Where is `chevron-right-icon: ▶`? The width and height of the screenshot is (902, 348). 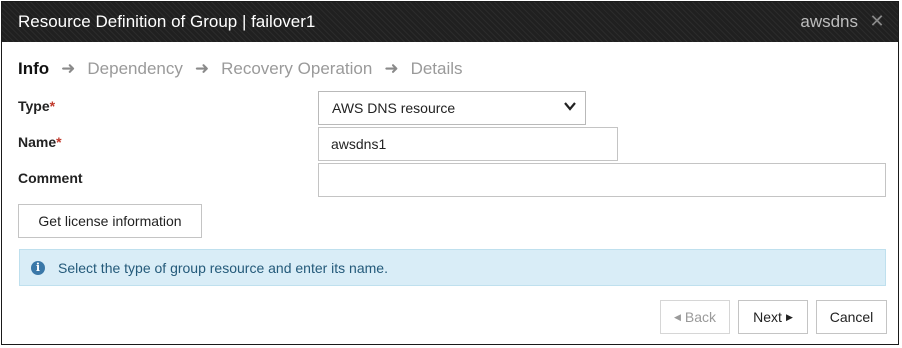
chevron-right-icon: ▶ is located at coordinates (789, 316).